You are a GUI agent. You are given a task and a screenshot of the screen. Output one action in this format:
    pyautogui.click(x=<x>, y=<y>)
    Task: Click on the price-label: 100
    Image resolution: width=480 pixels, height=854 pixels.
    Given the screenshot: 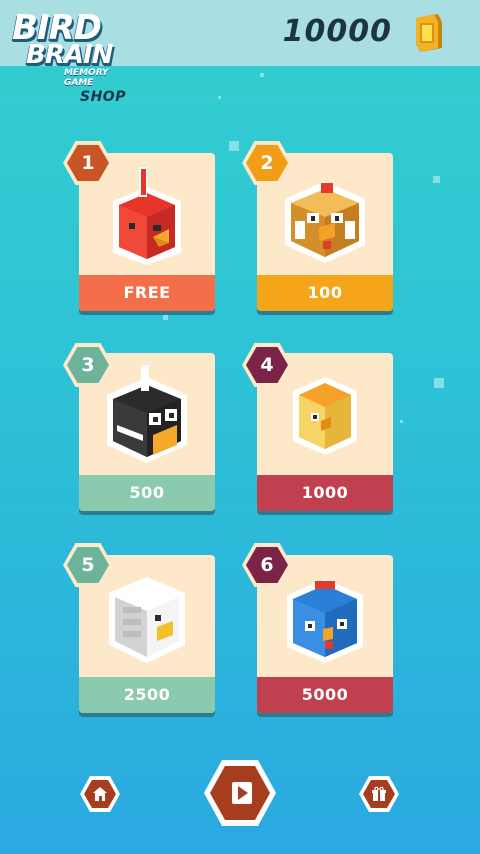 What is the action you would take?
    pyautogui.click(x=325, y=293)
    